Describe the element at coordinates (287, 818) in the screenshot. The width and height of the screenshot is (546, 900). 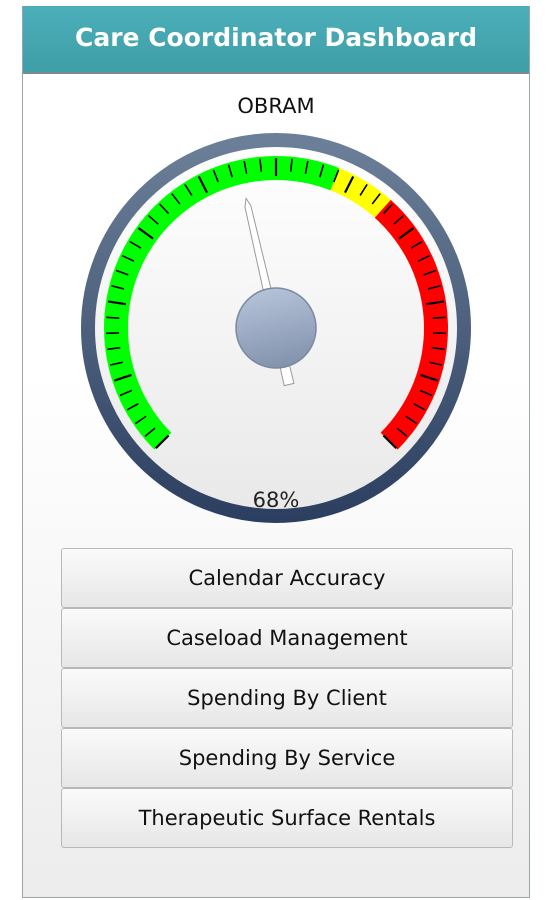
I see `report-button: Therapeutic Surface Rentals` at that location.